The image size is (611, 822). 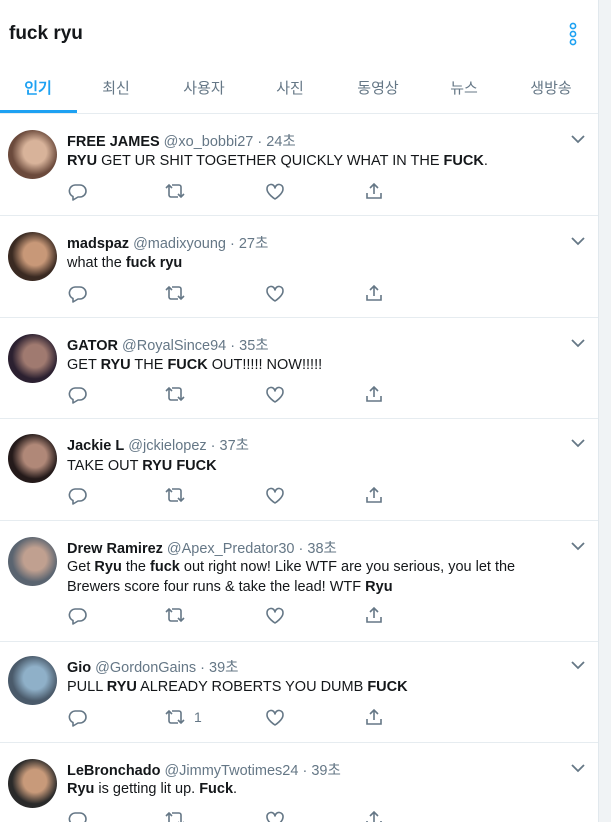 I want to click on tweet-author-handle: @jckielopez, so click(x=167, y=446).